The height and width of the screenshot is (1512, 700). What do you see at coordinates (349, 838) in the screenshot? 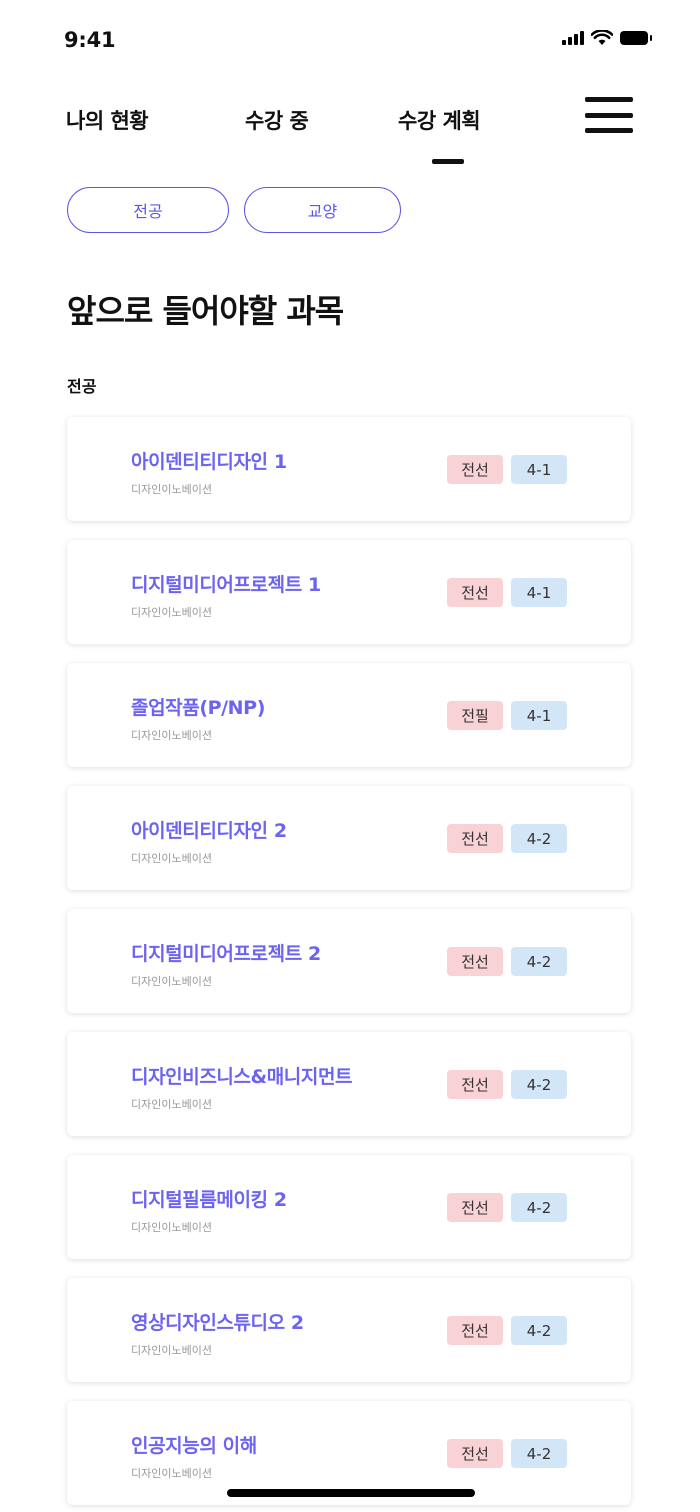
I see `course-card: 아이덴티티디자인 2 디자인이노베이션 전선 4-2` at bounding box center [349, 838].